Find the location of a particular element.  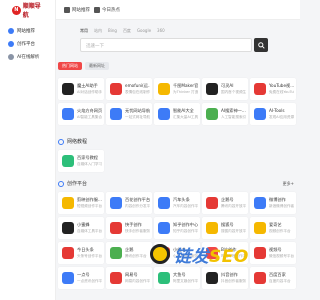

section-title-tutorial: 网络教程 is located at coordinates (72, 141).